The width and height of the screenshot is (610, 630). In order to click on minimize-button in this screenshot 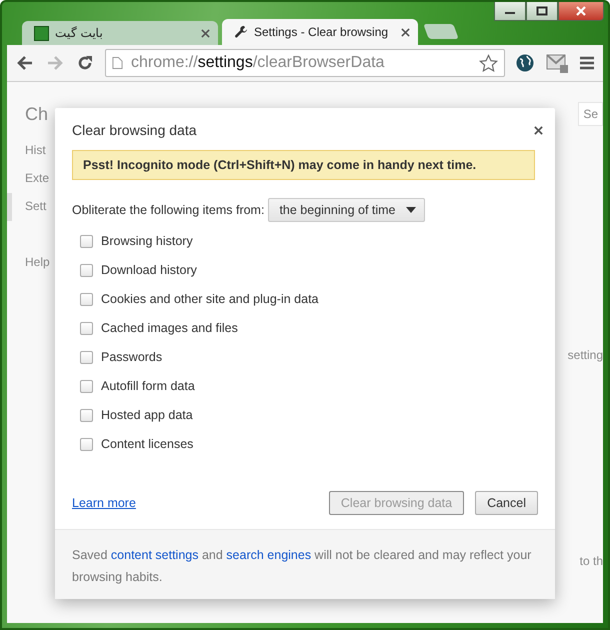, I will do `click(510, 11)`.